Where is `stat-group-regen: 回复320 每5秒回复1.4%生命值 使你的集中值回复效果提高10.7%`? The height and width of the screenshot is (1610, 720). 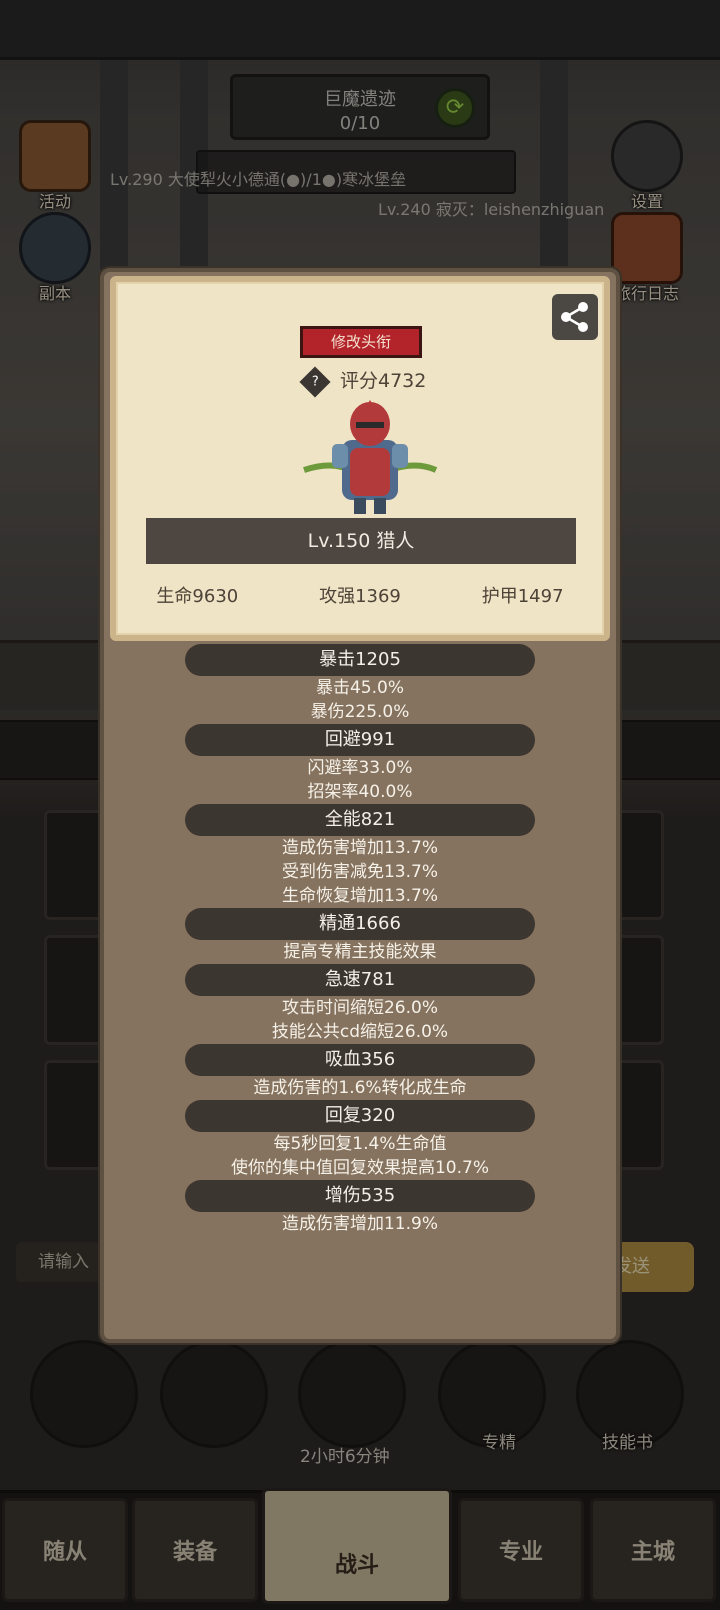 stat-group-regen: 回复320 每5秒回复1.4%生命值 使你的集中值回复效果提高10.7% is located at coordinates (360, 1140).